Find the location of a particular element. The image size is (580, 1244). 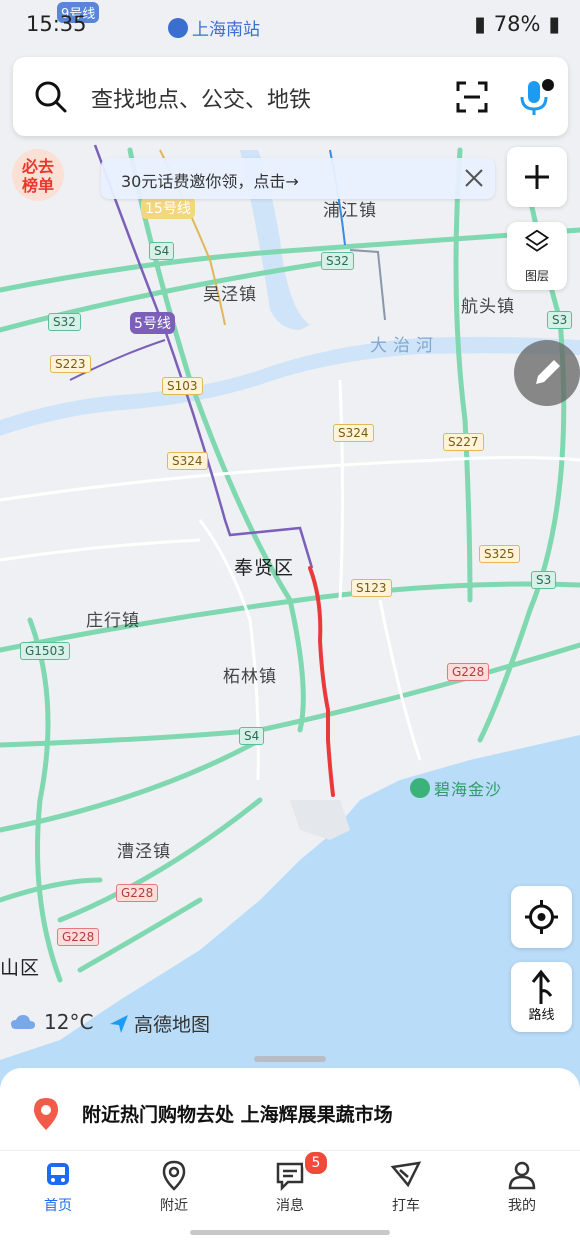

tab-home: 首页 is located at coordinates (58, 1186).